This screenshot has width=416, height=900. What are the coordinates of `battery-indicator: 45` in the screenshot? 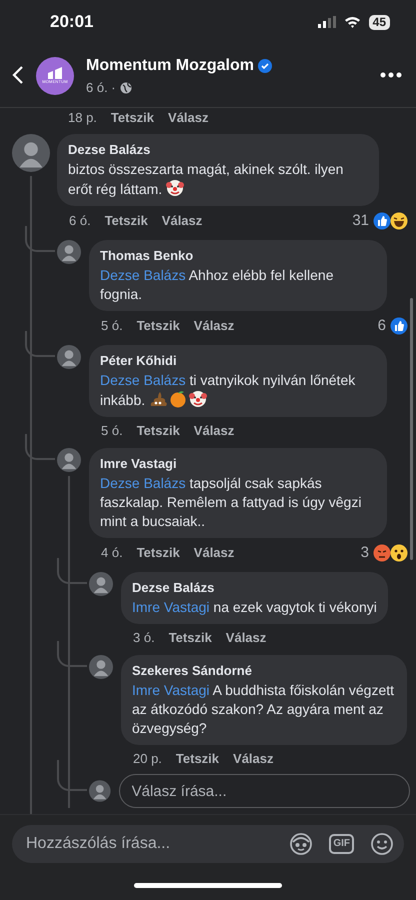 It's located at (379, 22).